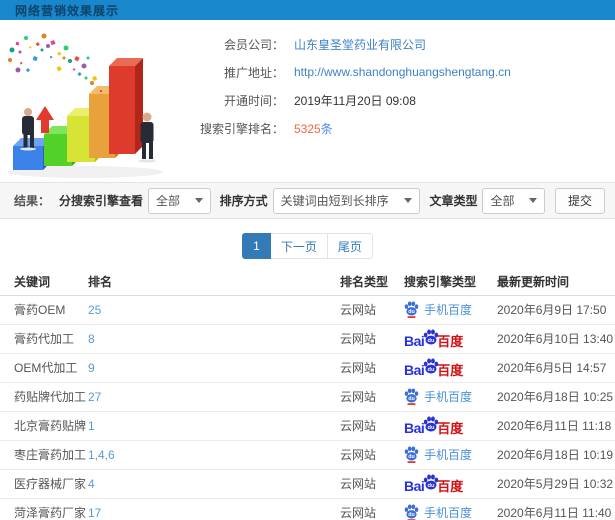  Describe the element at coordinates (44, 397) in the screenshot. I see `keyword-cell: 药贴牌代加工` at that location.